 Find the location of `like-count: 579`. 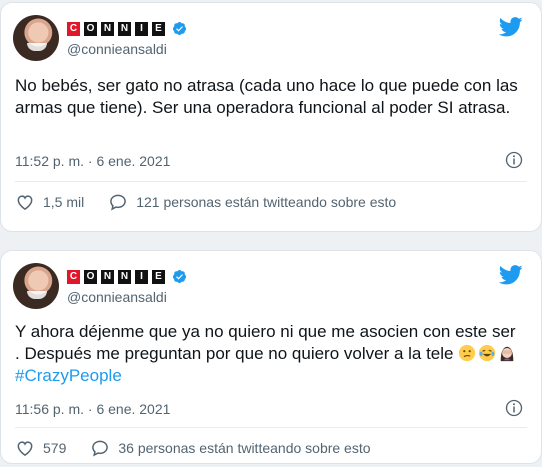

like-count: 579 is located at coordinates (55, 448).